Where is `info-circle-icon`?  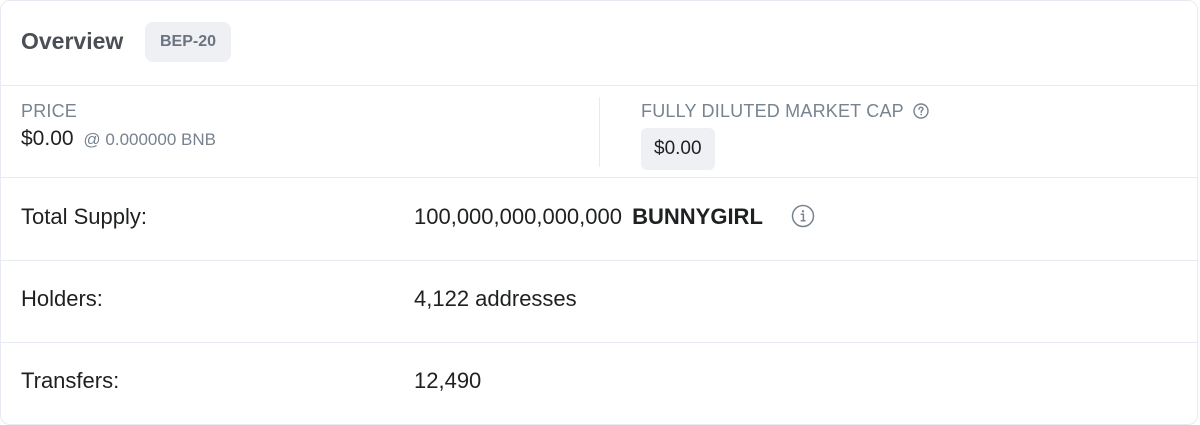 info-circle-icon is located at coordinates (803, 216).